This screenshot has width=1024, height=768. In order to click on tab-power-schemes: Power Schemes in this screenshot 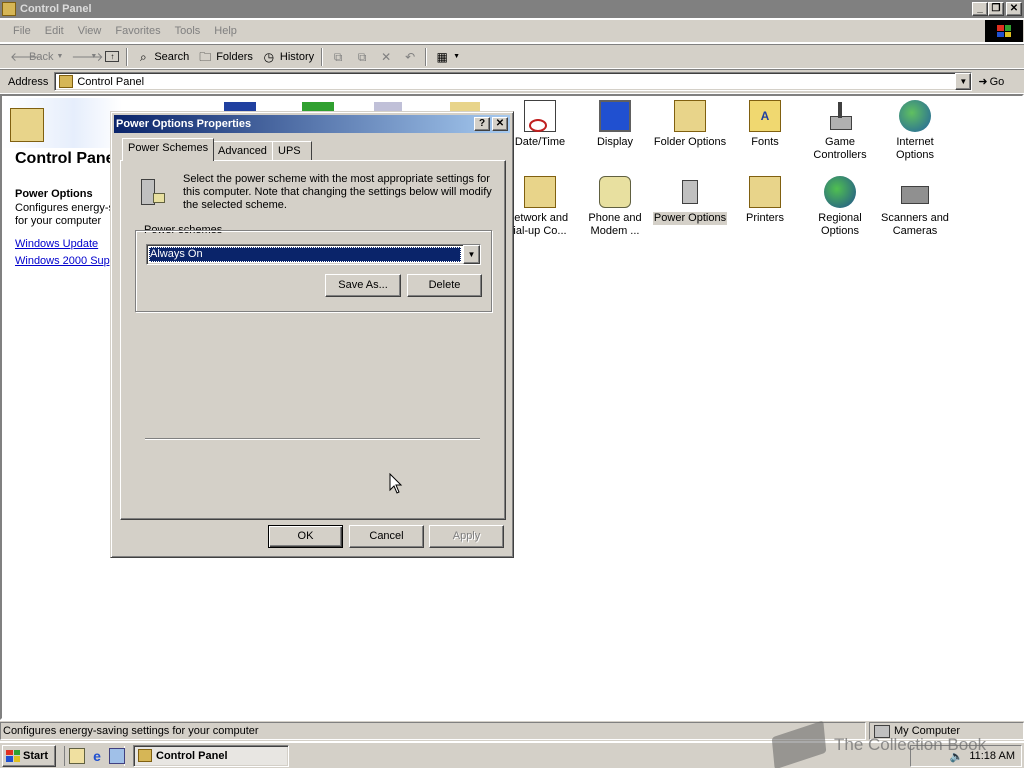, I will do `click(168, 149)`.